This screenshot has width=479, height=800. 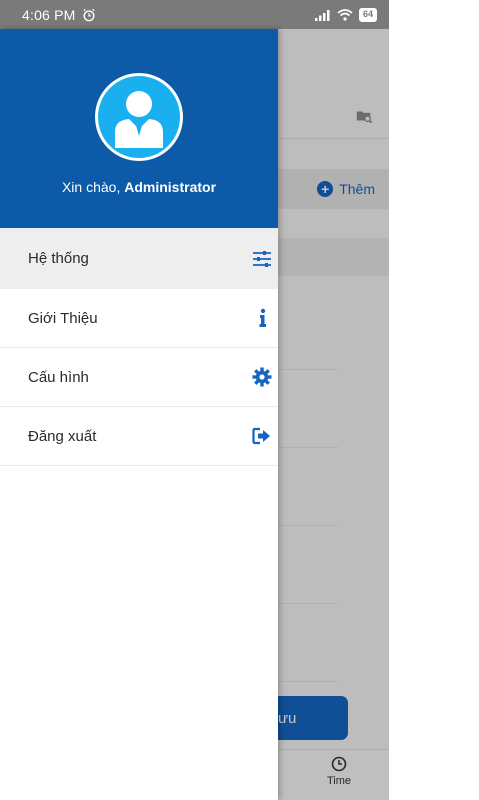 What do you see at coordinates (88, 14) in the screenshot?
I see `alarm-icon` at bounding box center [88, 14].